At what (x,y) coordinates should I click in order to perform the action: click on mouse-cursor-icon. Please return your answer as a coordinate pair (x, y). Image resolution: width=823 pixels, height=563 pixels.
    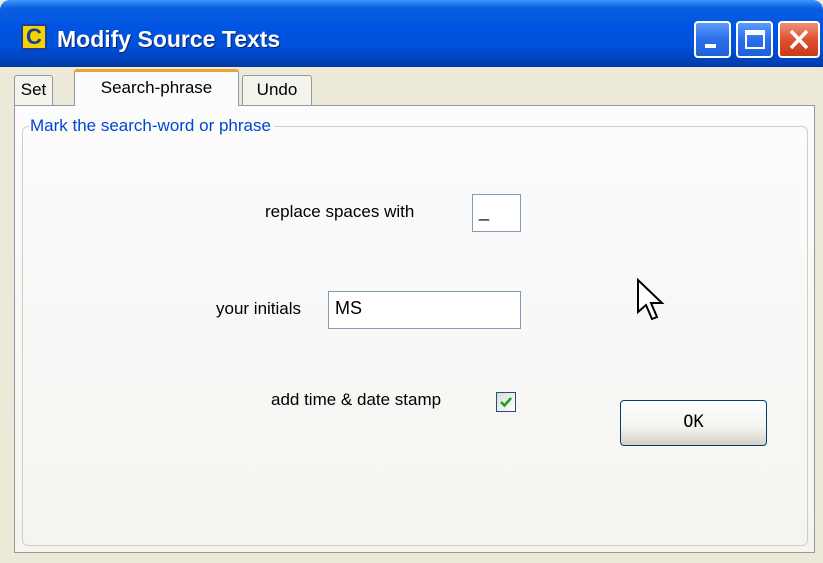
    Looking at the image, I should click on (651, 299).